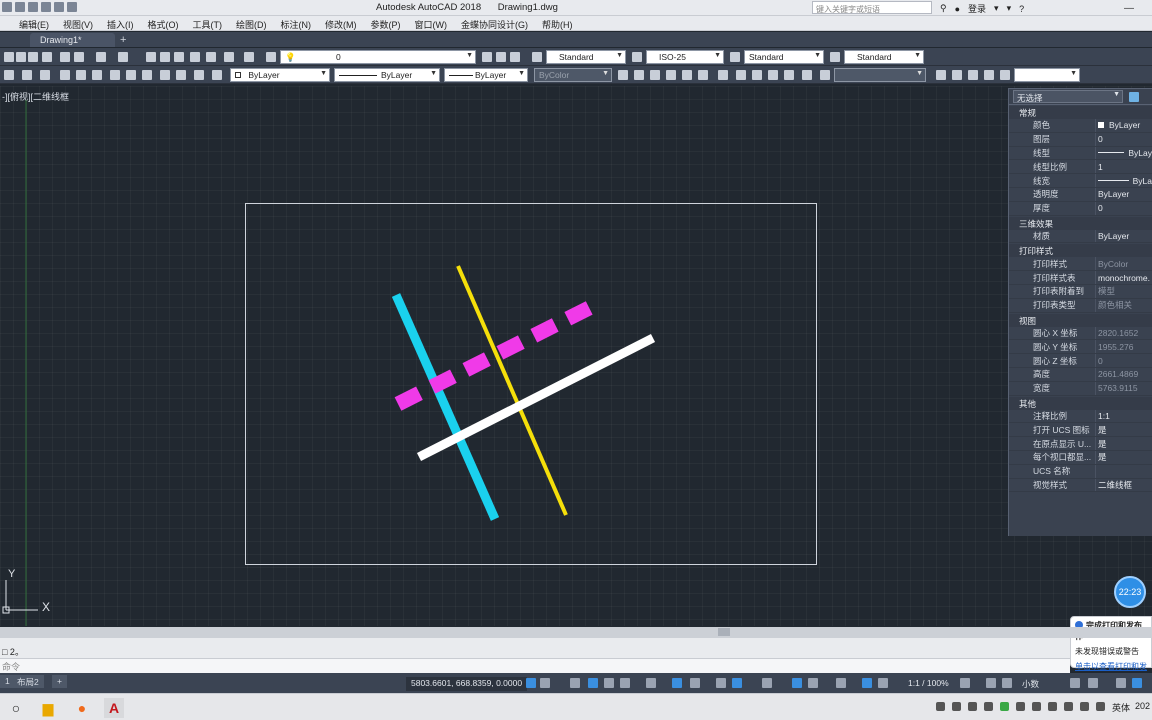 The width and height of the screenshot is (1152, 720). I want to click on white-line, so click(536, 397).